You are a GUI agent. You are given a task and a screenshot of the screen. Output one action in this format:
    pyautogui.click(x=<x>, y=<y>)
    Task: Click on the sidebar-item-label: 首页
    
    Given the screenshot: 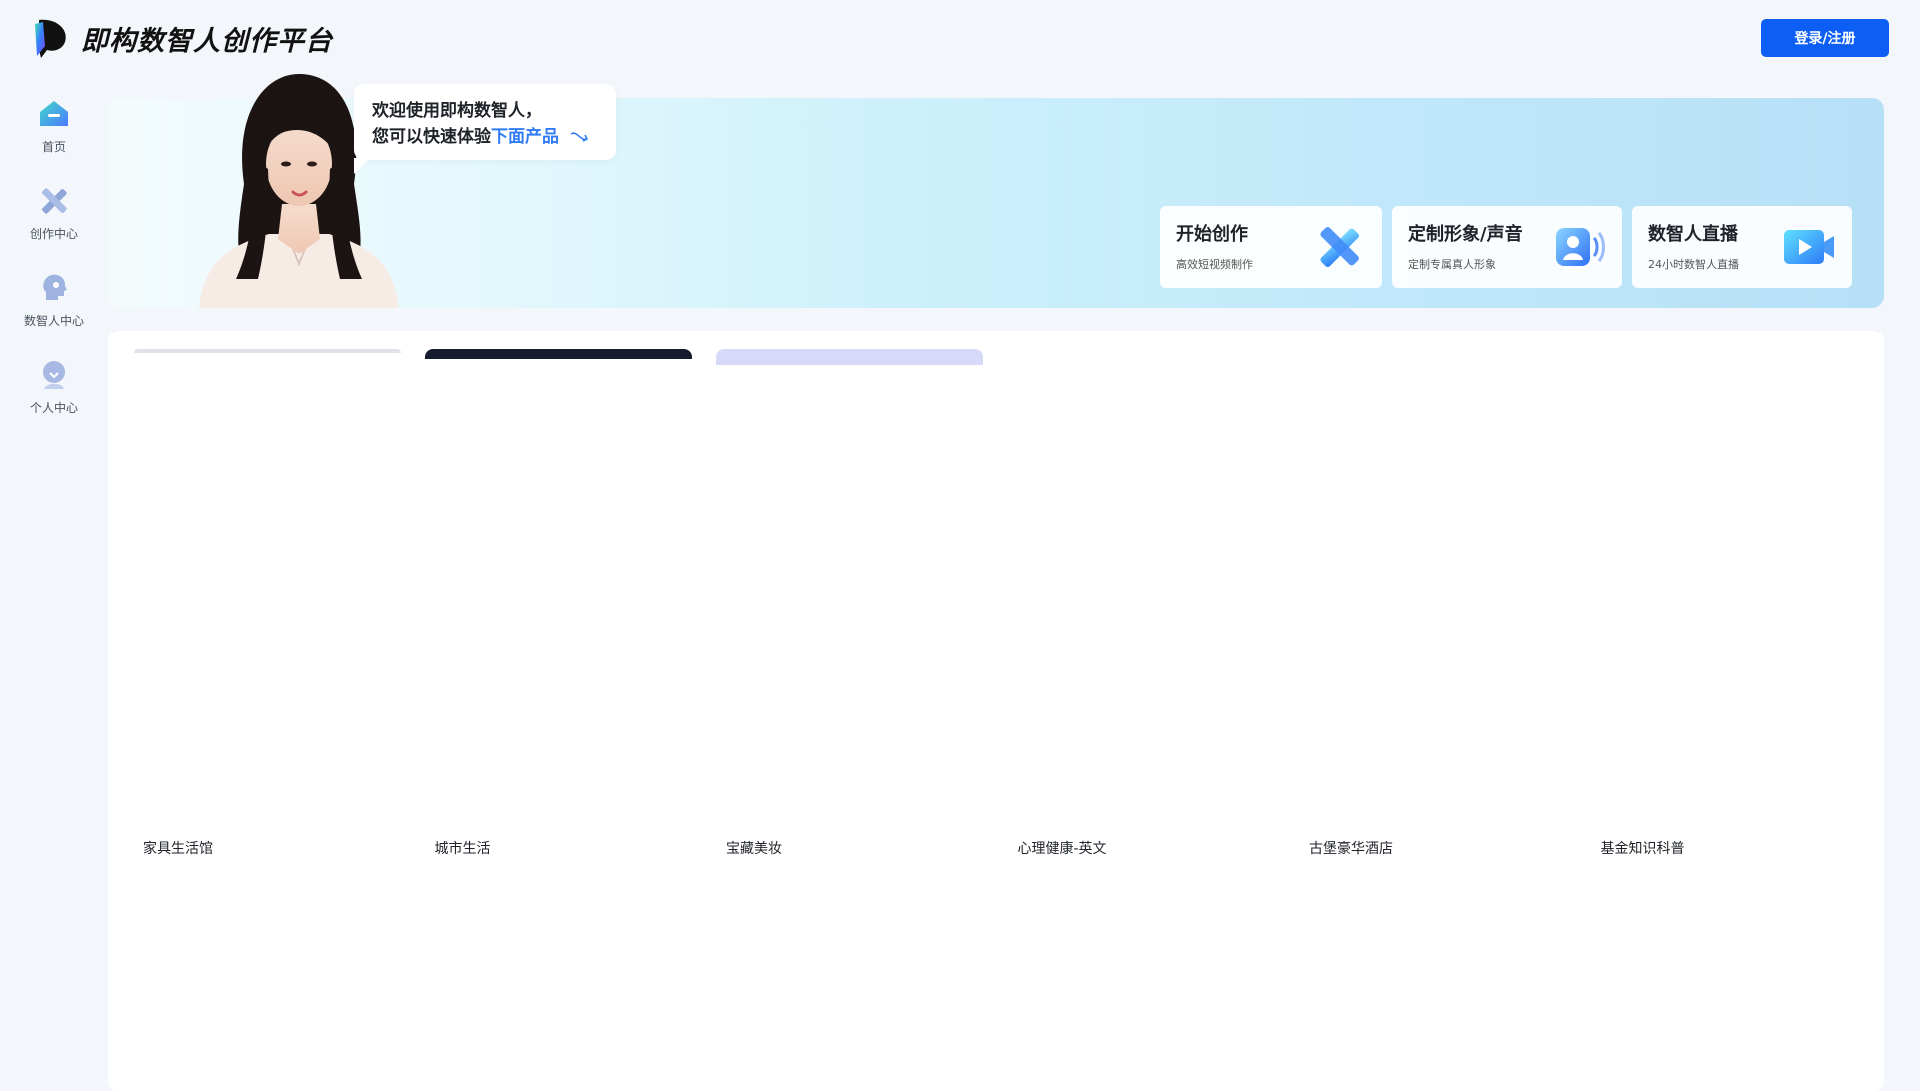 What is the action you would take?
    pyautogui.click(x=53, y=147)
    